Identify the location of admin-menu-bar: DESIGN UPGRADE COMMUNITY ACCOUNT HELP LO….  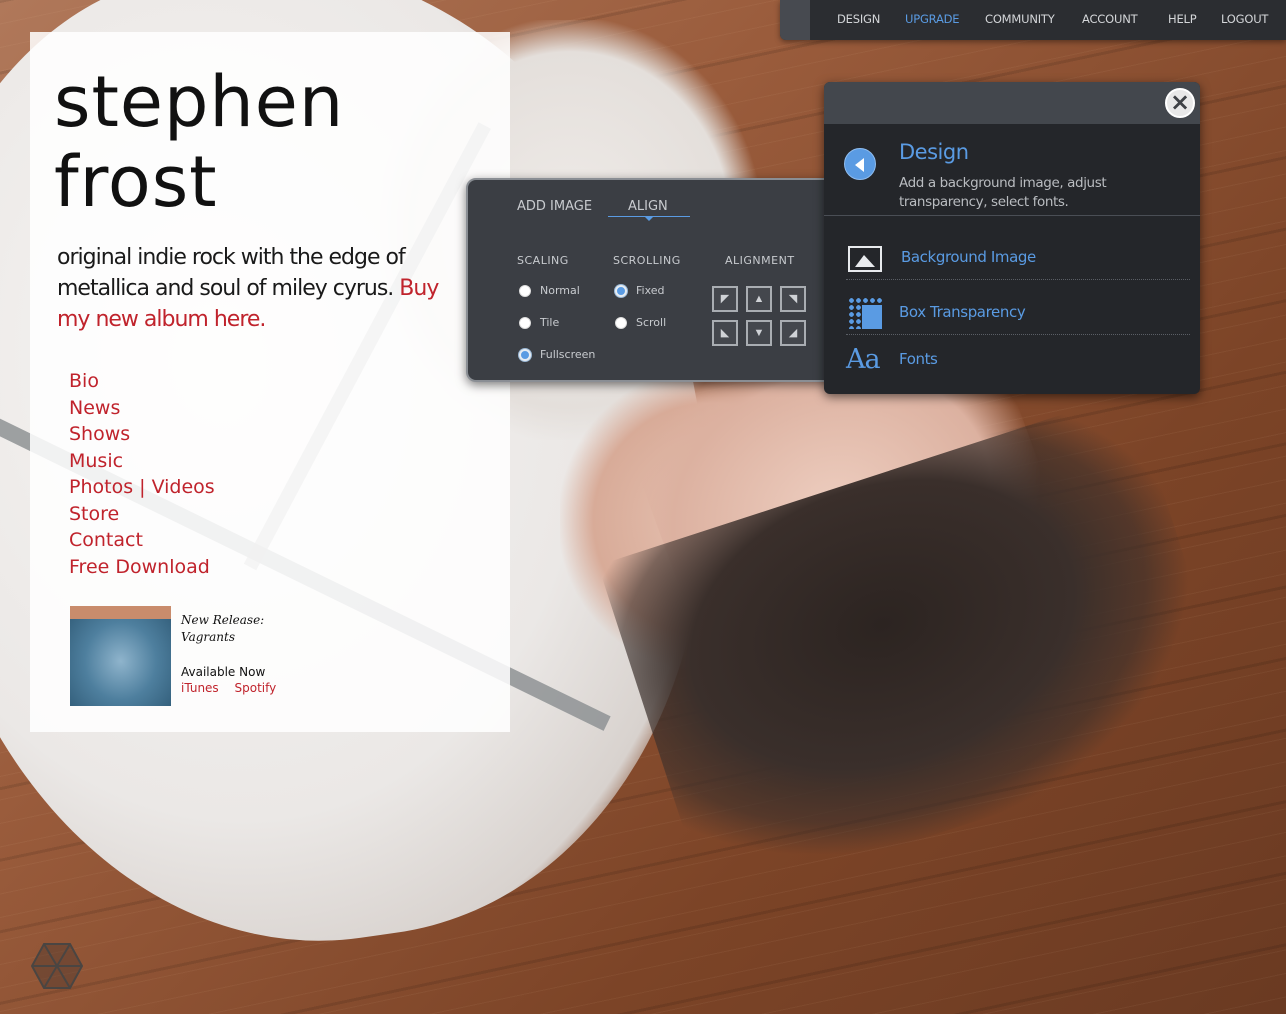
(1033, 20).